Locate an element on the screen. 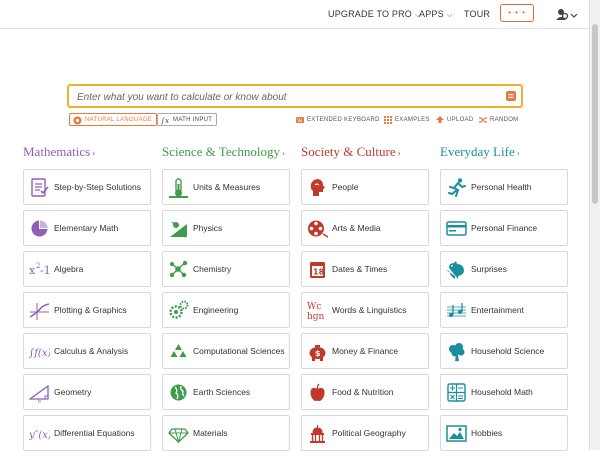 The width and height of the screenshot is (600, 451). upgrade-to-pro-menu: UPGRADE TO PRO ⌵ is located at coordinates (374, 14).